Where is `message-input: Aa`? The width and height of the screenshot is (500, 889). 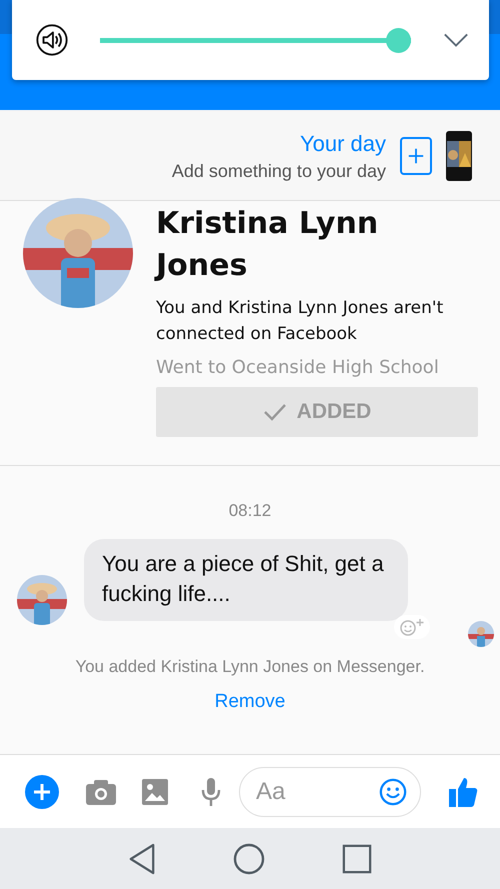
message-input: Aa is located at coordinates (330, 791).